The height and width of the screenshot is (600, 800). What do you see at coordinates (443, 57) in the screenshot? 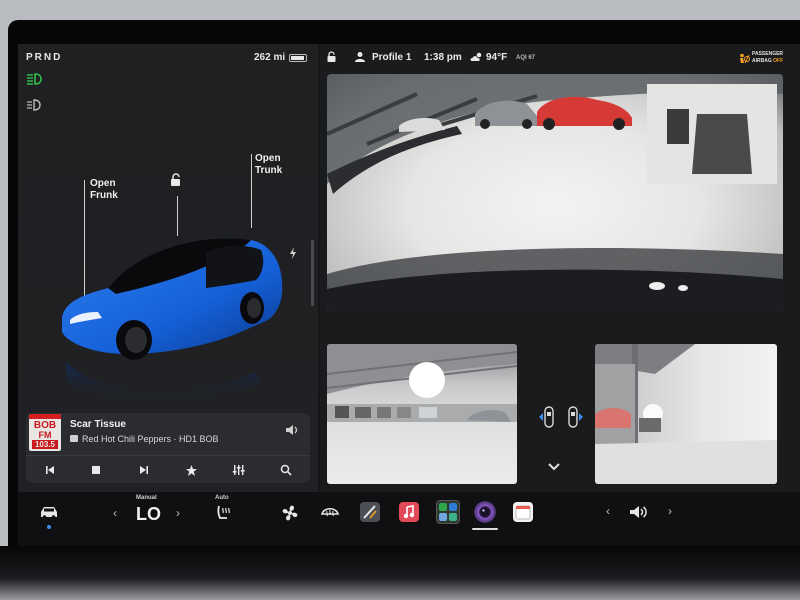
I see `clock: 1:38 pm` at bounding box center [443, 57].